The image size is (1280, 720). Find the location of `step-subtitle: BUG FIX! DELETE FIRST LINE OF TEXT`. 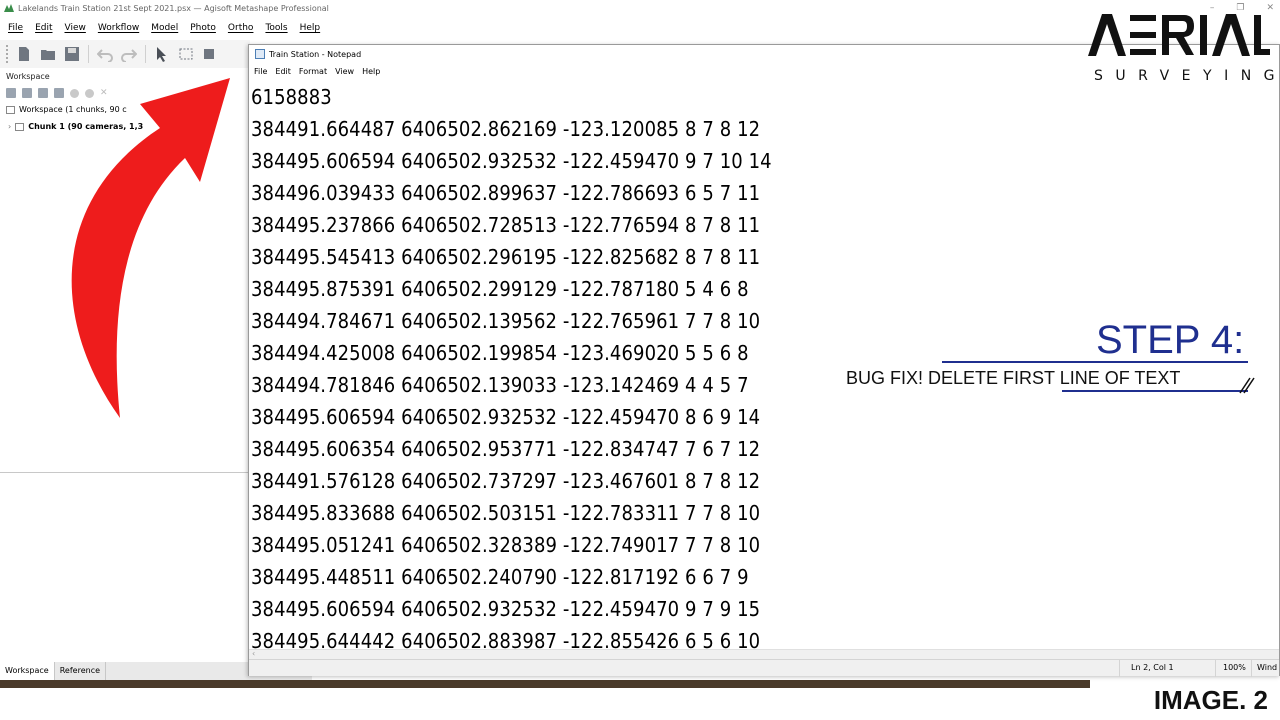

step-subtitle: BUG FIX! DELETE FIRST LINE OF TEXT is located at coordinates (1013, 378).